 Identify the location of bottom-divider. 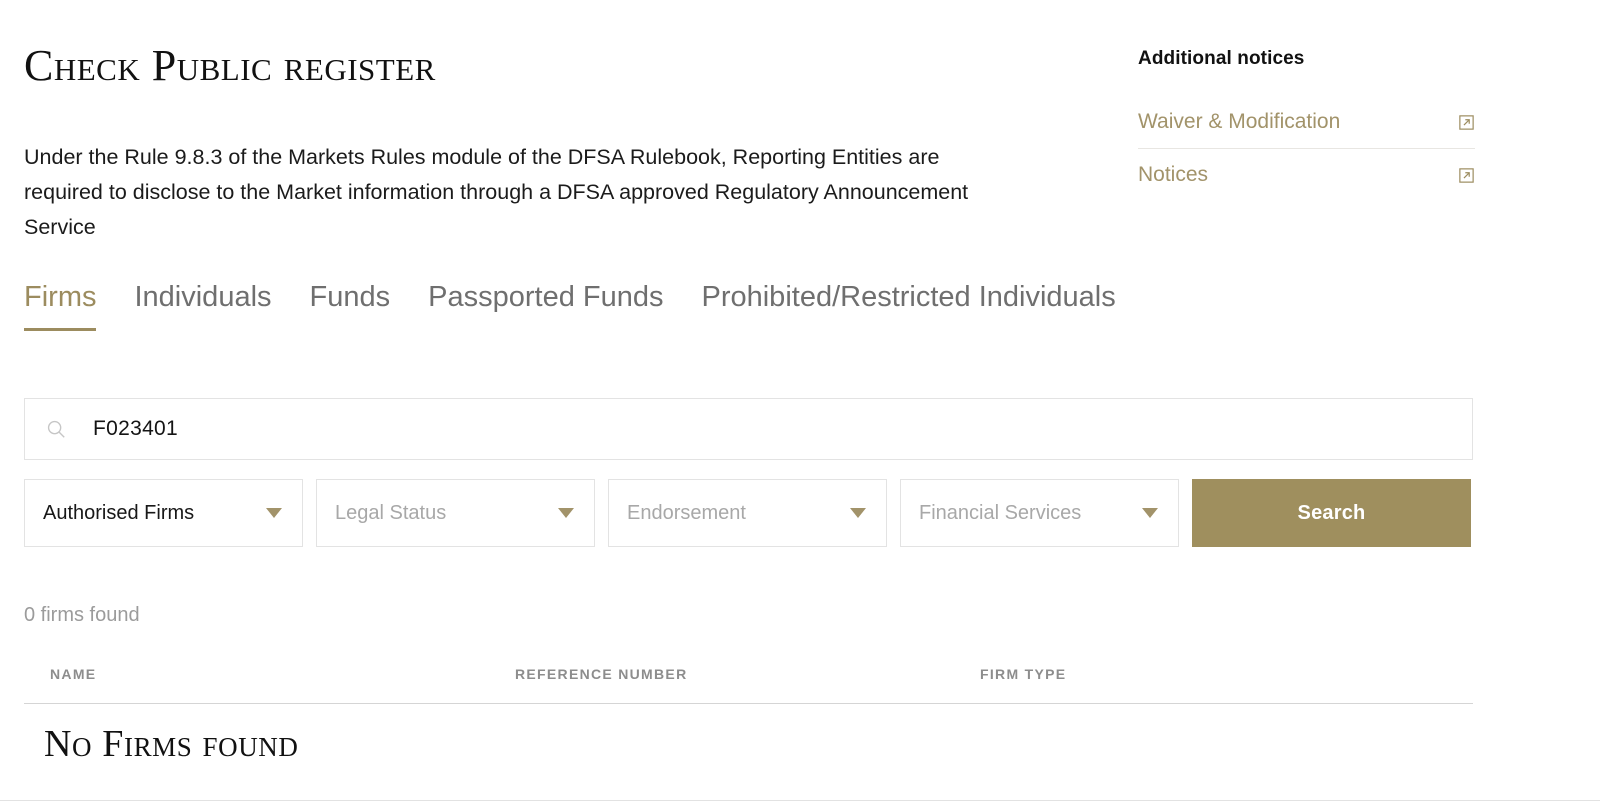
(800, 800).